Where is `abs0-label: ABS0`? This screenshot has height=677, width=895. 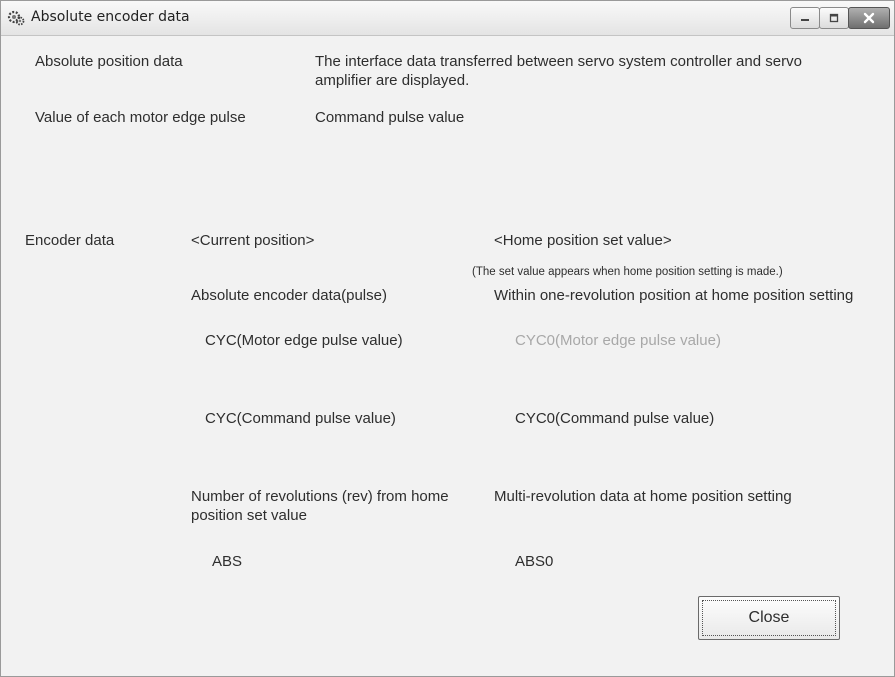
abs0-label: ABS0 is located at coordinates (534, 561).